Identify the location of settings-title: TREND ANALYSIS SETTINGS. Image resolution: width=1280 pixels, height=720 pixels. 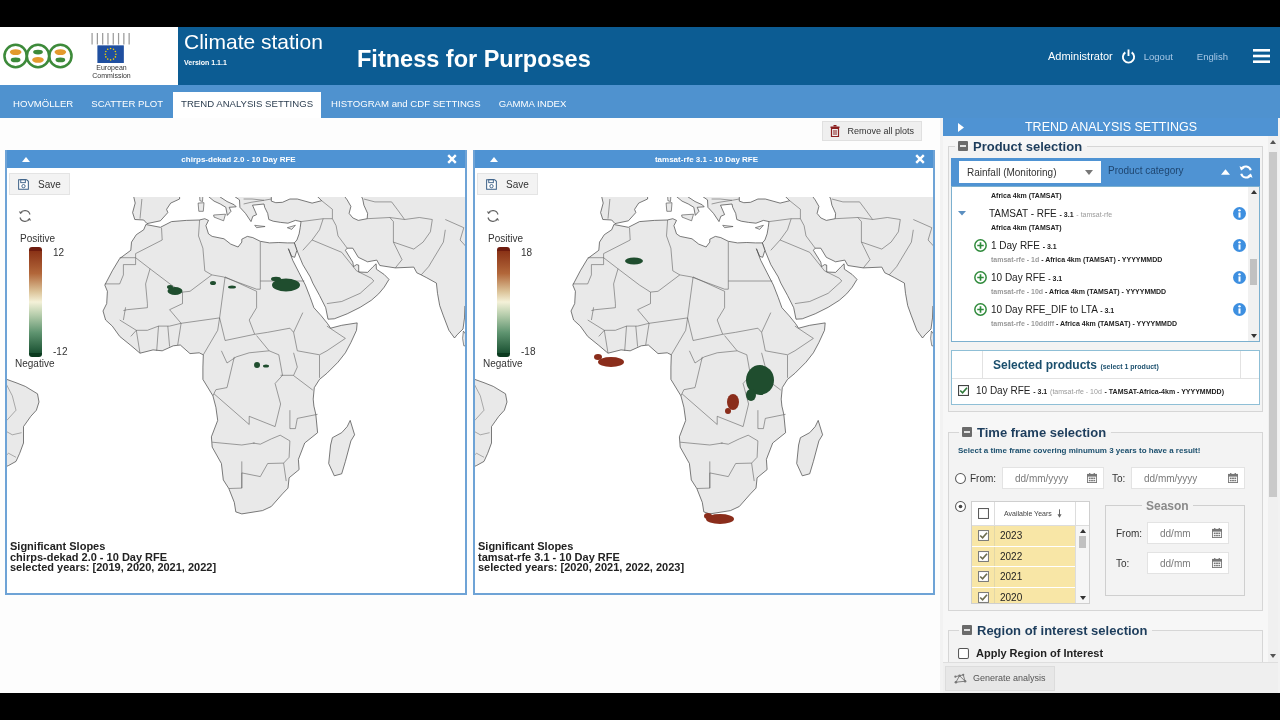
(1111, 127).